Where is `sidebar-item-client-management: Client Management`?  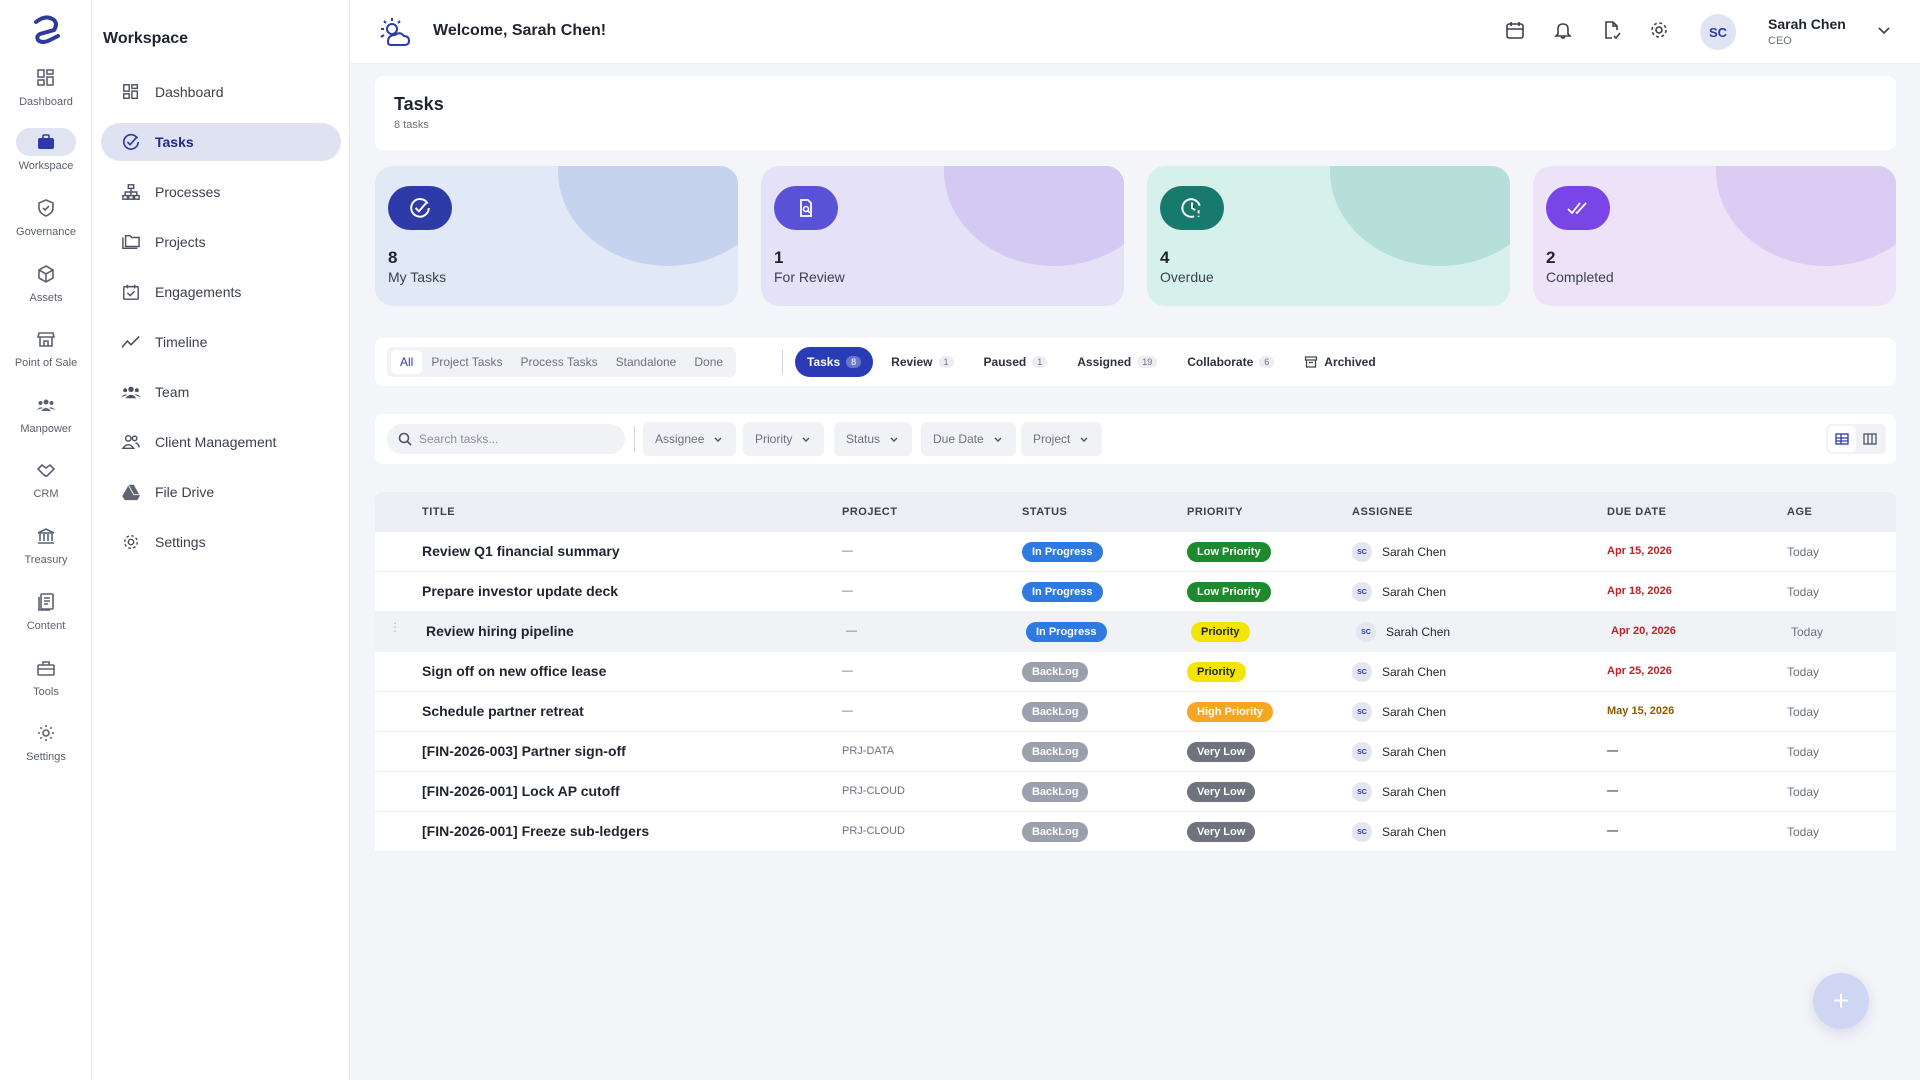
sidebar-item-client-management: Client Management is located at coordinates (221, 442).